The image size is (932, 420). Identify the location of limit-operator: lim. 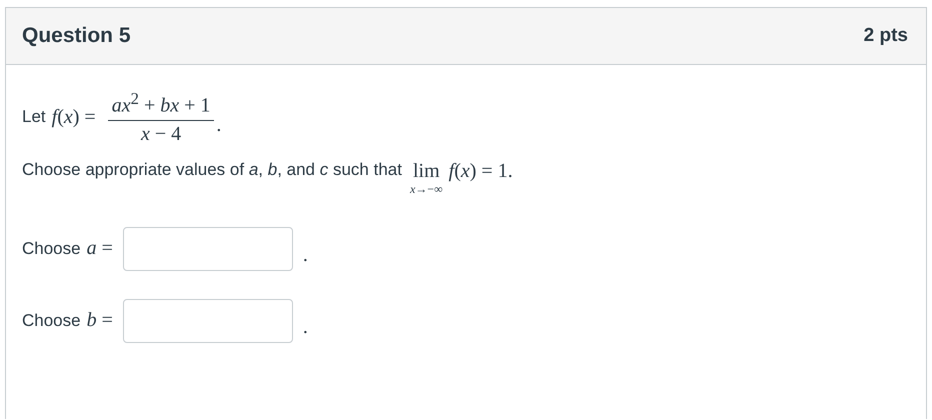
(426, 171).